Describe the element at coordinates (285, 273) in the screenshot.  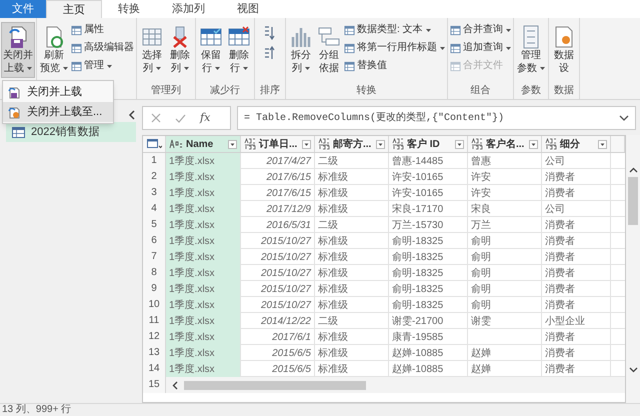
I see `table-cell-text: 2015/10/27` at that location.